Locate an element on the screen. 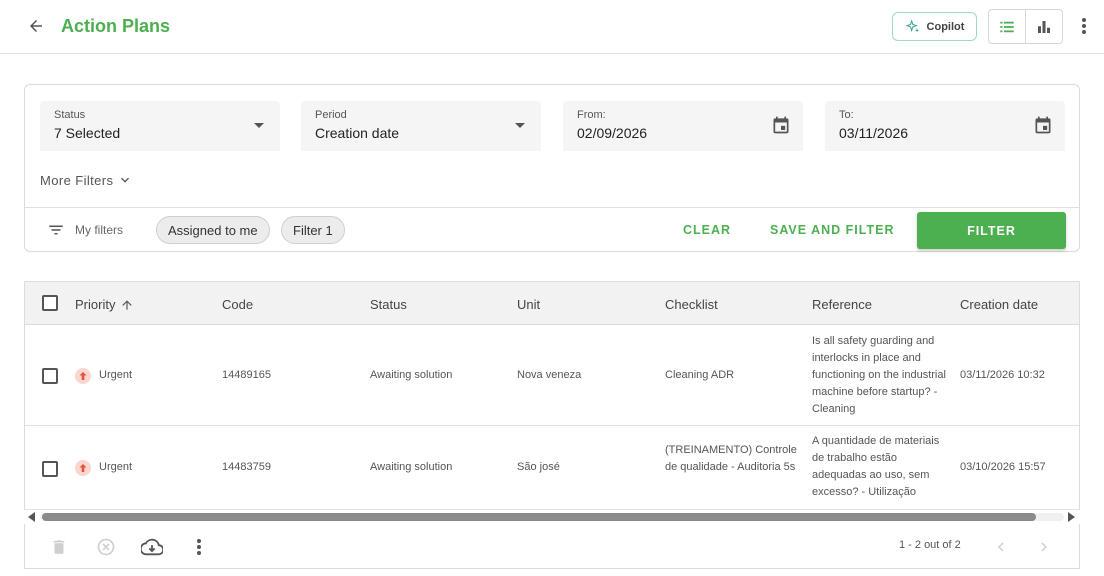 This screenshot has width=1104, height=576. filter-chip-filter-1: Filter 1 is located at coordinates (313, 230).